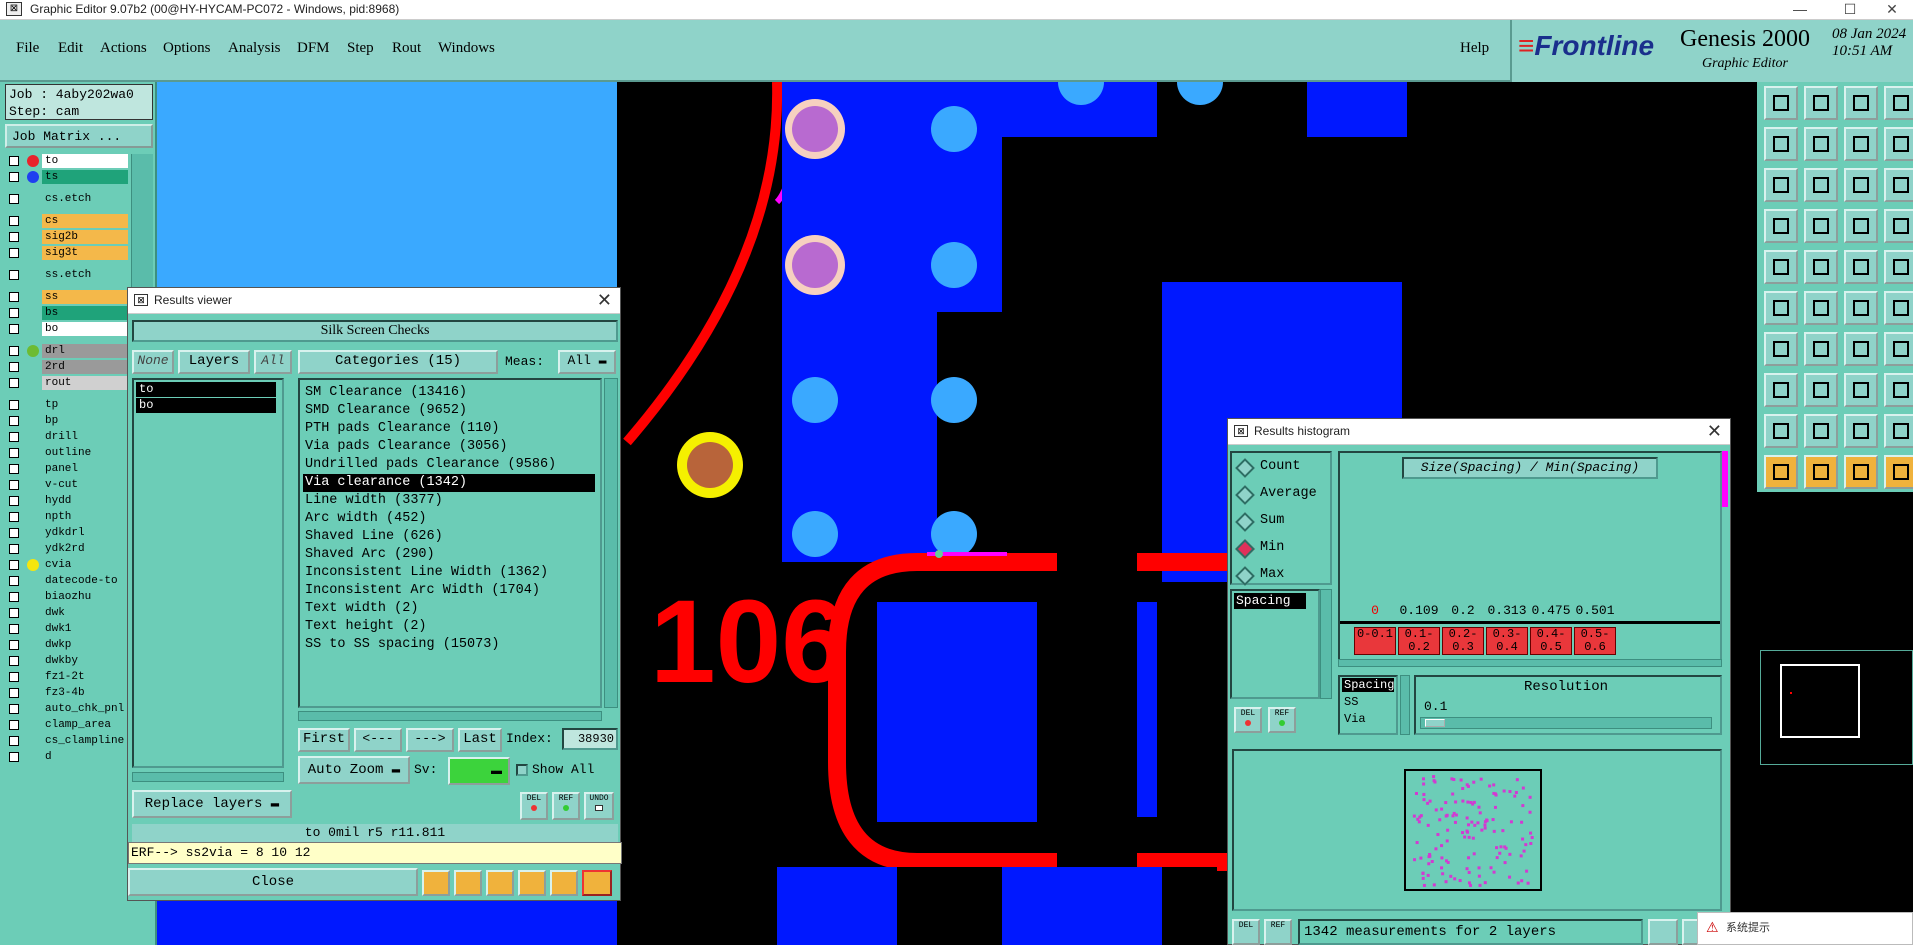 The width and height of the screenshot is (1913, 945). What do you see at coordinates (1898, 144) in the screenshot?
I see `redo-icon` at bounding box center [1898, 144].